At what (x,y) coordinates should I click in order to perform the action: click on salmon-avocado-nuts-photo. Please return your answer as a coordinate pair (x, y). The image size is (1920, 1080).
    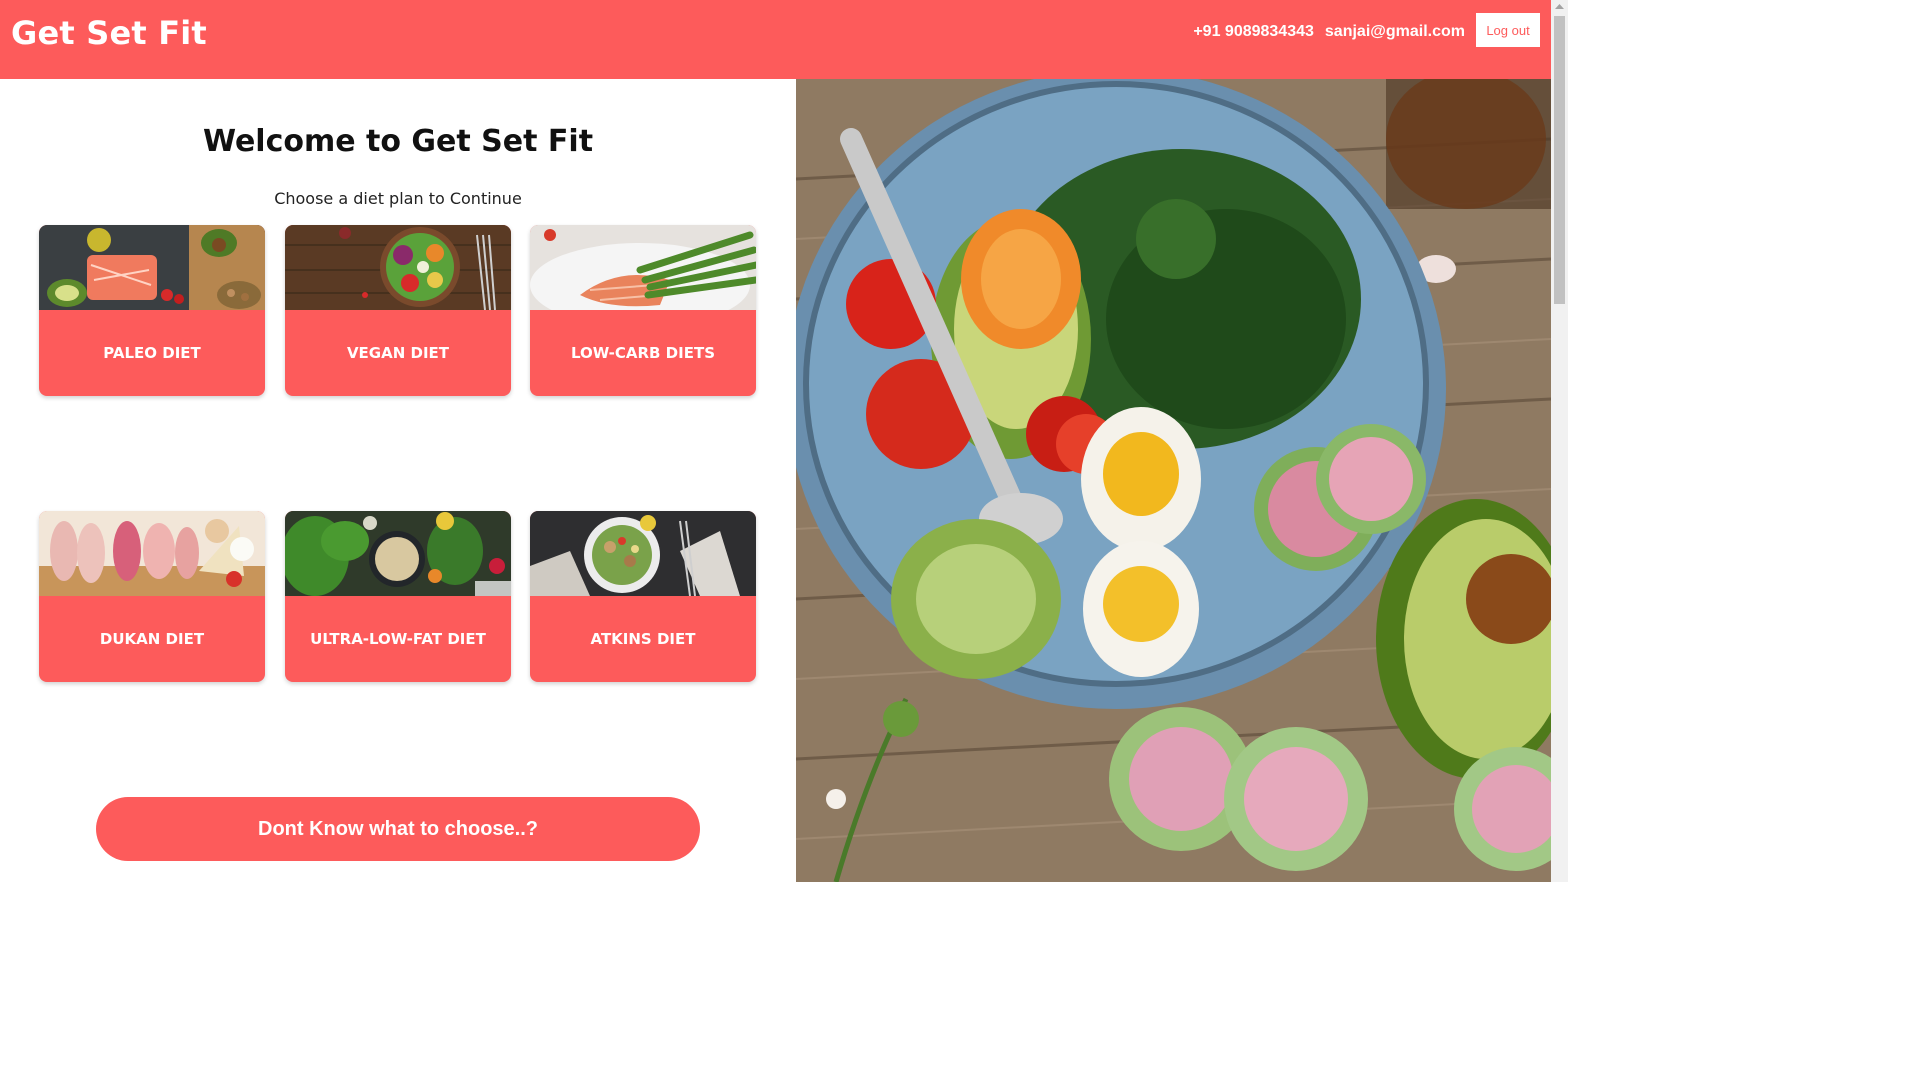
    Looking at the image, I should click on (152, 267).